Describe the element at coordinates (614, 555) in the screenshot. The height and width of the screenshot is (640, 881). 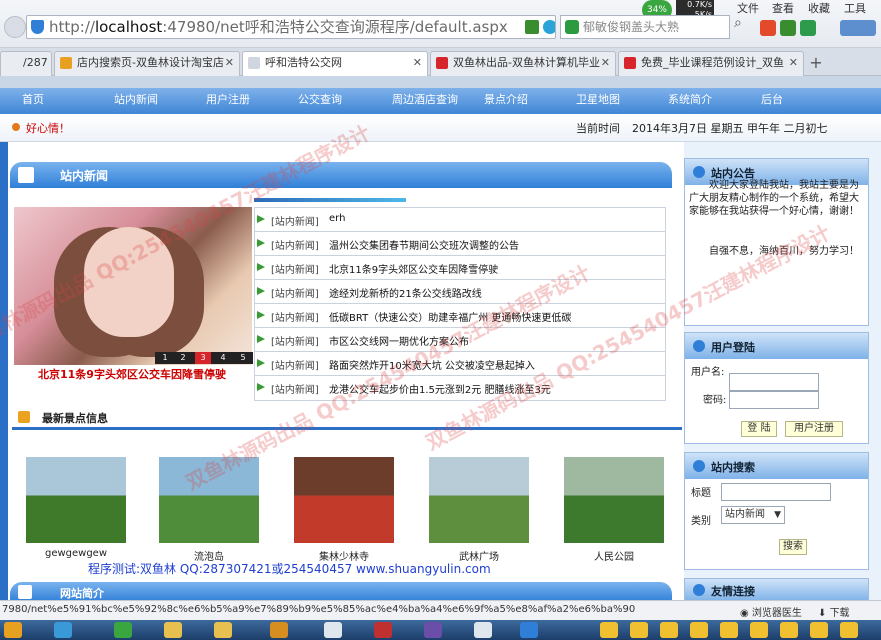
I see `scenic-label: 人民公园` at that location.